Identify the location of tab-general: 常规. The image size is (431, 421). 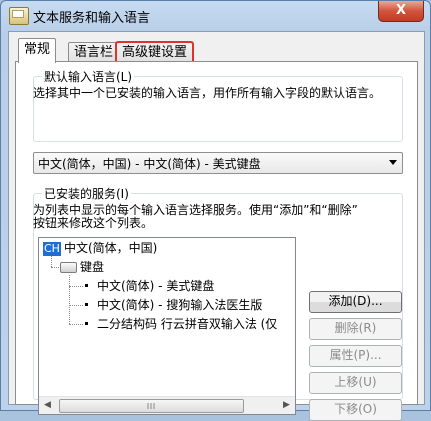
(37, 50).